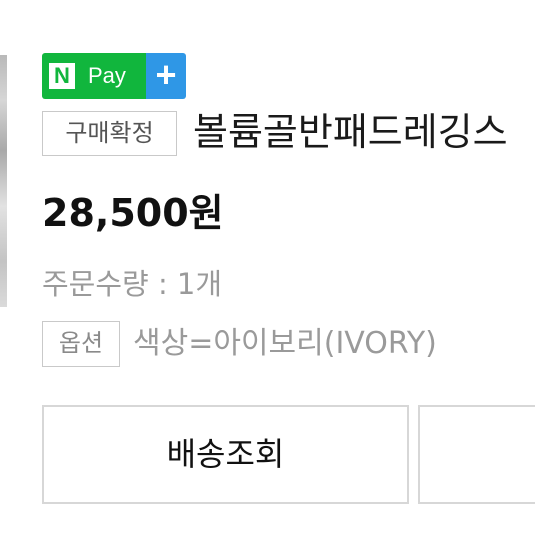 Image resolution: width=535 pixels, height=535 pixels. What do you see at coordinates (132, 284) in the screenshot?
I see `order-quantity: 주문수량 : 1개` at bounding box center [132, 284].